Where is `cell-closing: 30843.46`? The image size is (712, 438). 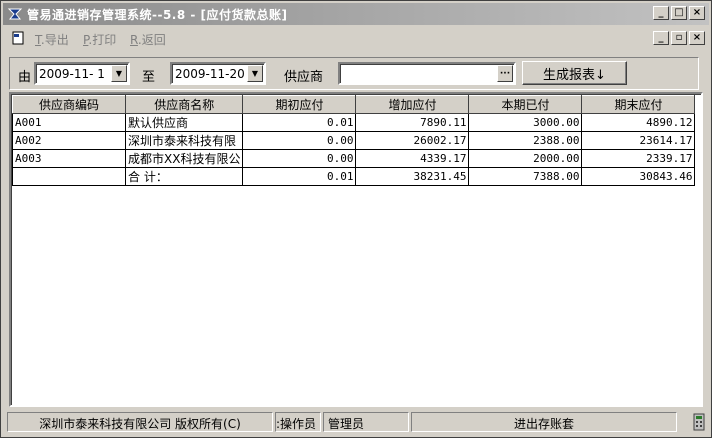
cell-closing: 30843.46 is located at coordinates (638, 176).